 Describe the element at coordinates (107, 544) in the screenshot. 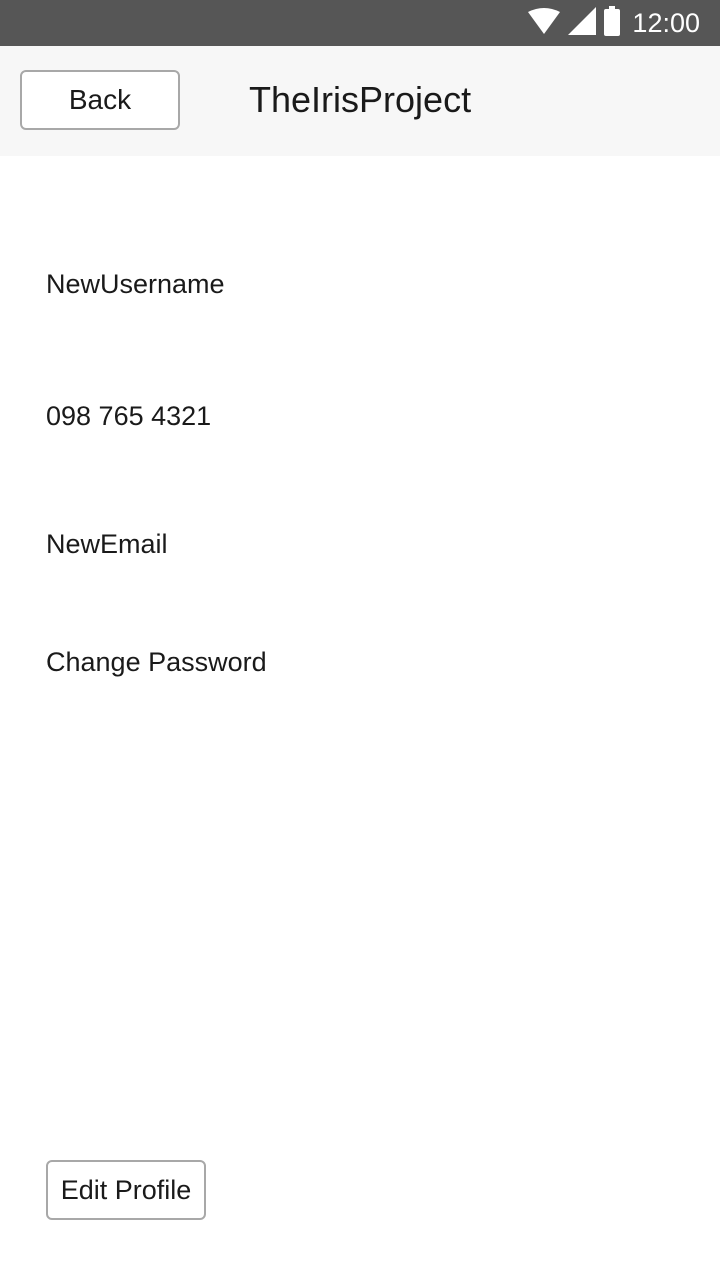

I see `email-field: NewEmail` at that location.